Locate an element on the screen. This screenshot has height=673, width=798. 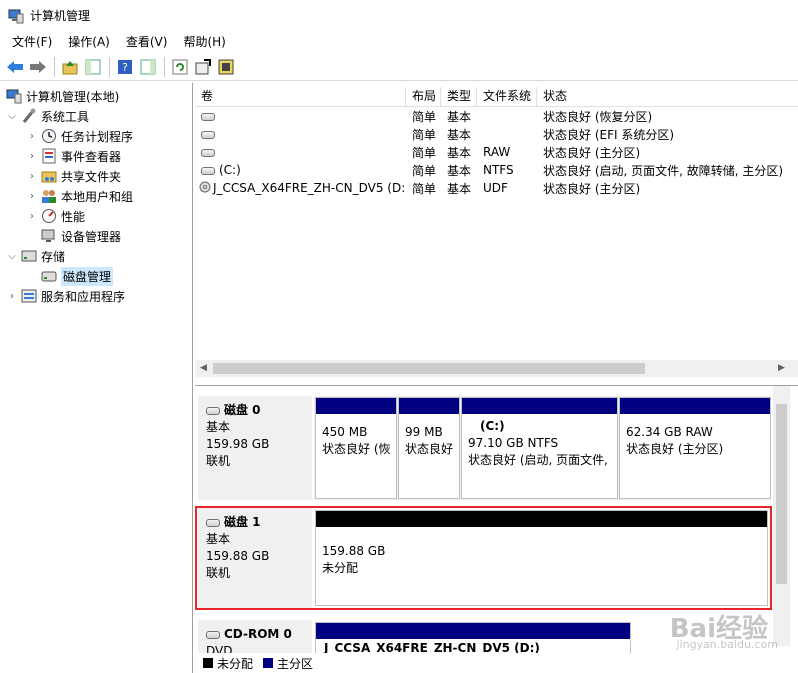
table-row: 简单 基本 状态良好 (恢复分区) is located at coordinates (496, 116).